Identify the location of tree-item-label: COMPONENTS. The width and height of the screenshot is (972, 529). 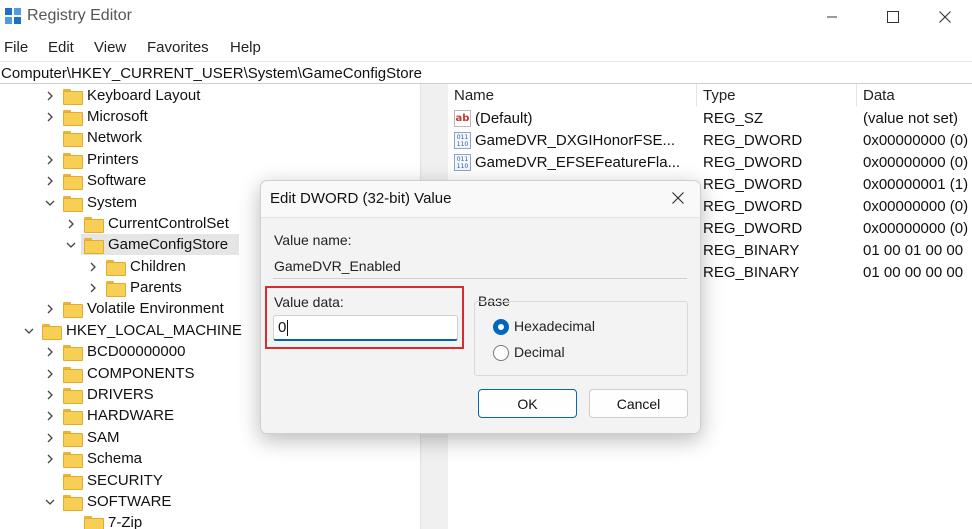
(141, 373).